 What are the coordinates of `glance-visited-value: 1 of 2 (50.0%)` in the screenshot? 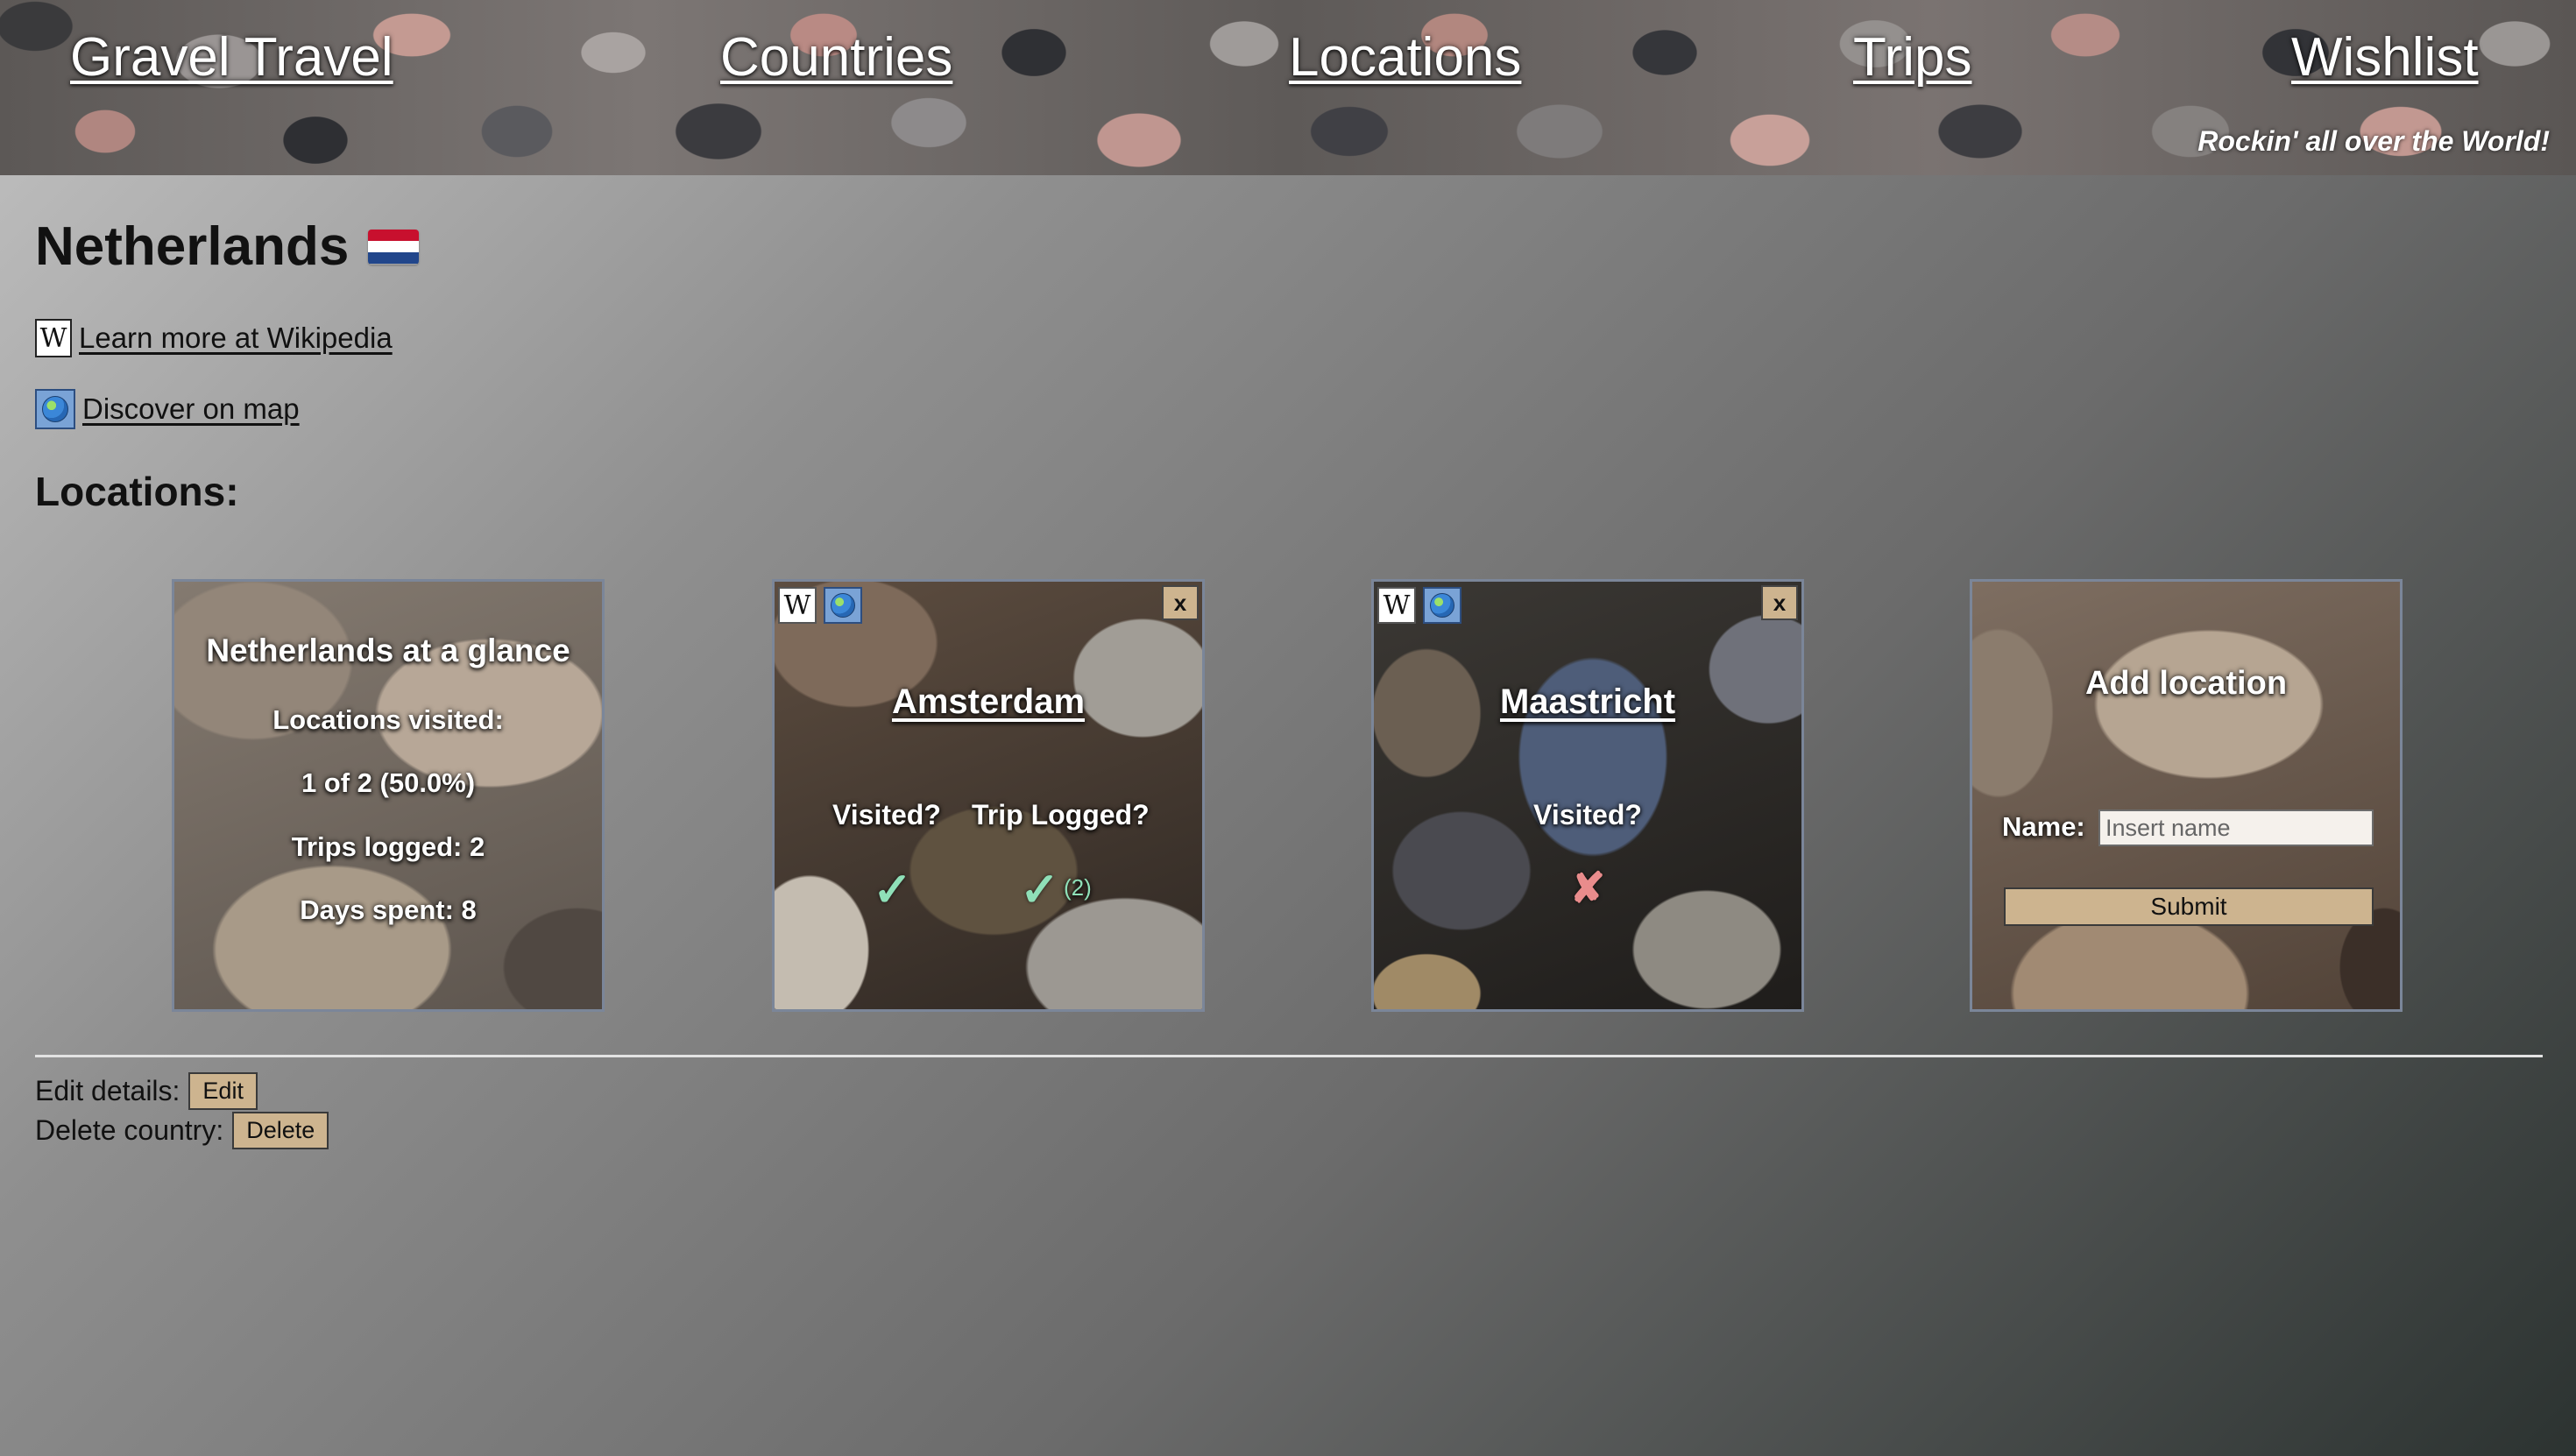 It's located at (388, 782).